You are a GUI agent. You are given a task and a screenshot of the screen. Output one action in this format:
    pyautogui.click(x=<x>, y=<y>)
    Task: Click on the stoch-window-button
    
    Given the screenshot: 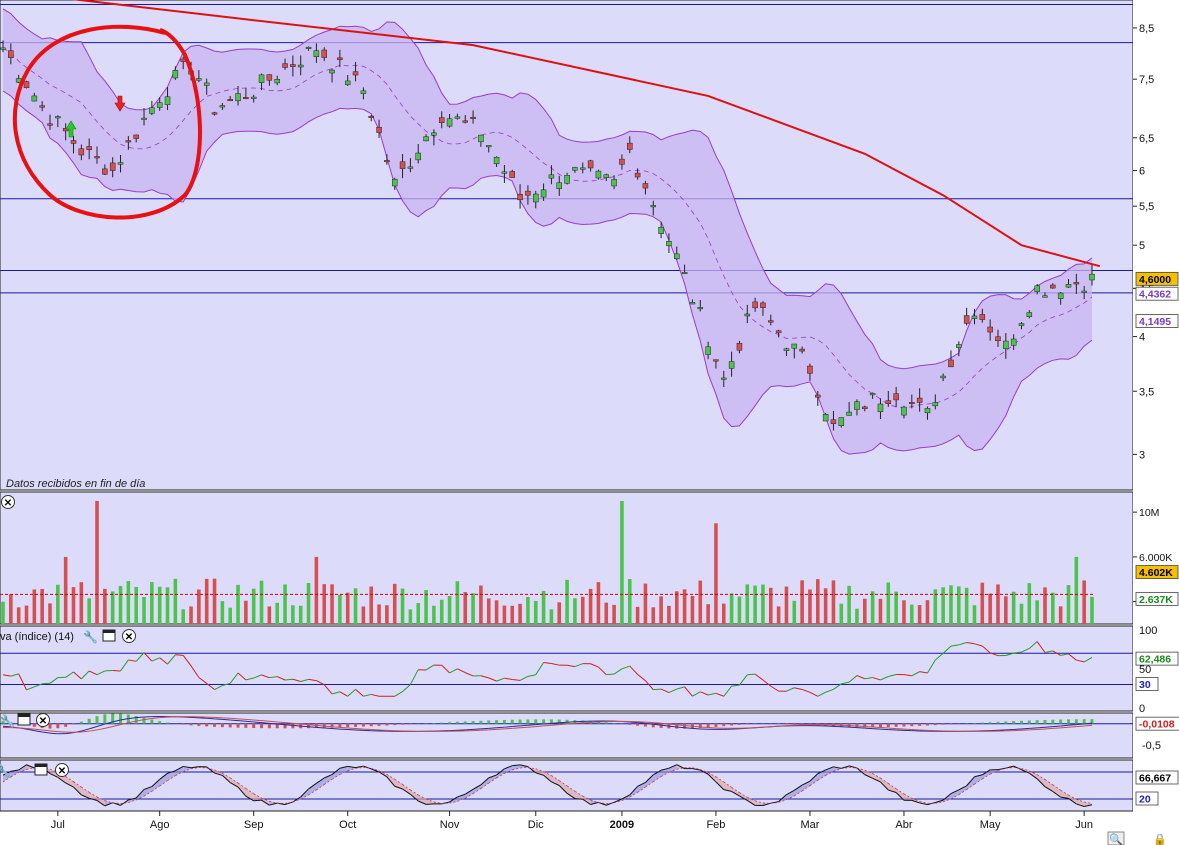 What is the action you would take?
    pyautogui.click(x=41, y=769)
    